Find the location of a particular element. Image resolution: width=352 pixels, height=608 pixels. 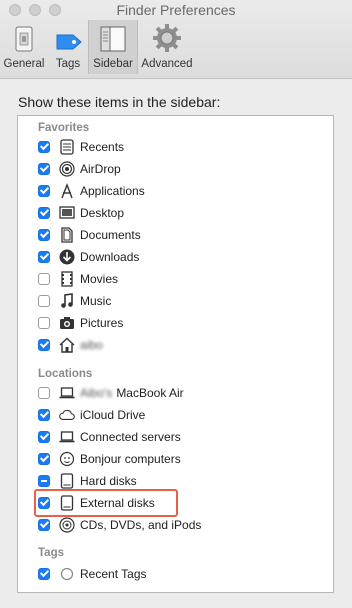

connected-servers-checkbox is located at coordinates (44, 437).